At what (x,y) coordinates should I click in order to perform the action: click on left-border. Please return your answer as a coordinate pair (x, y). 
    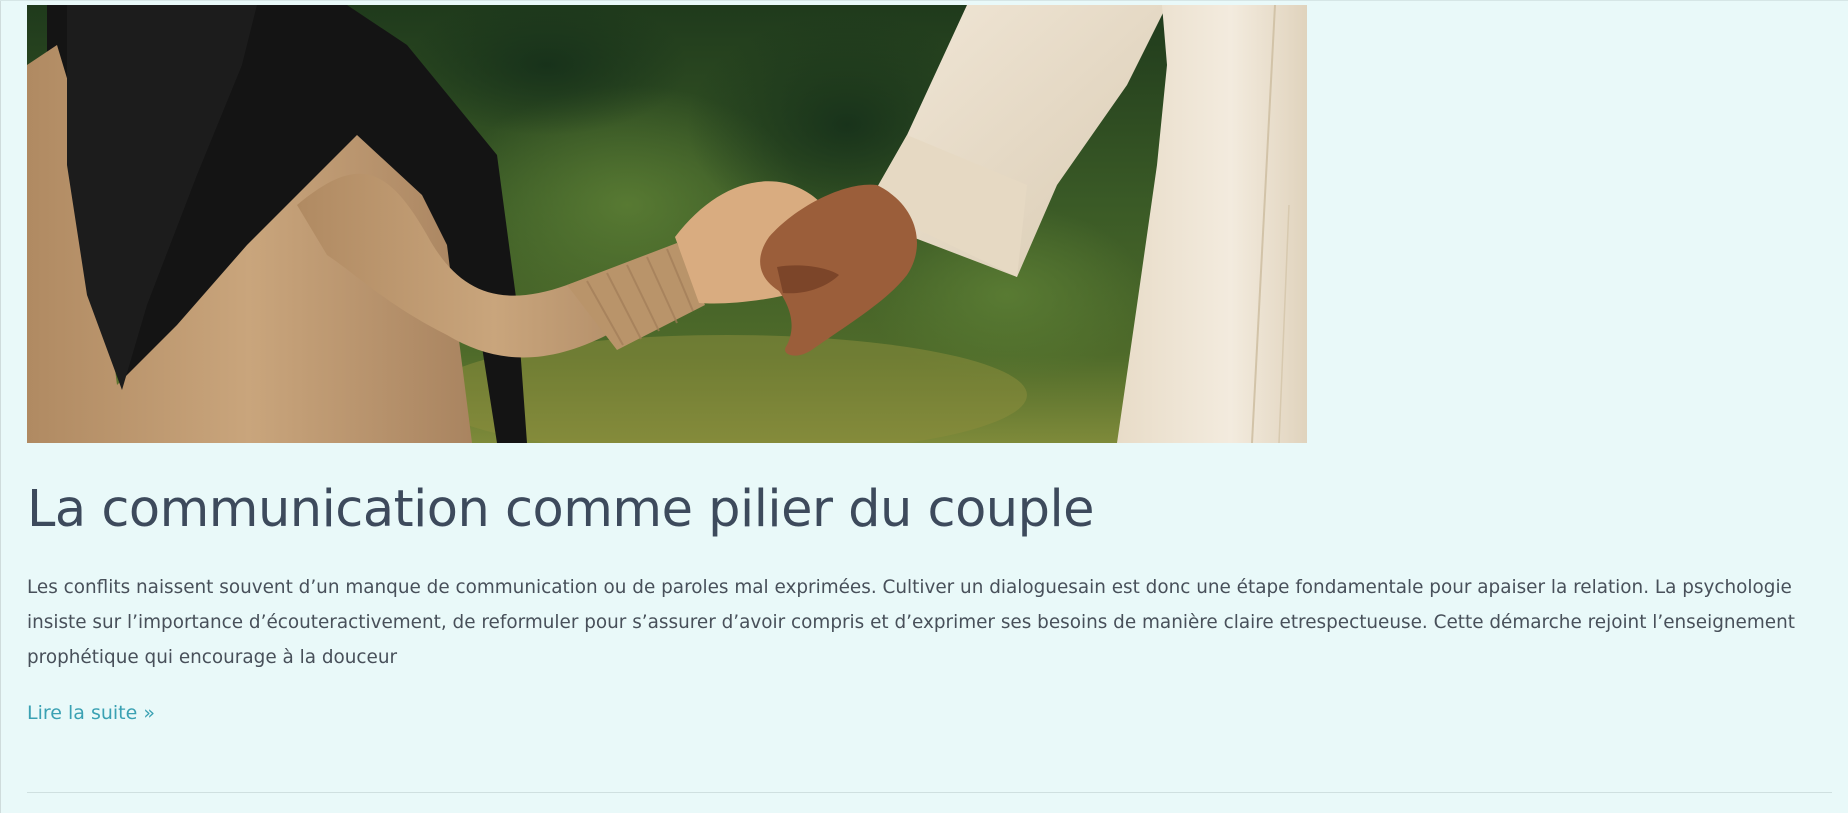
    Looking at the image, I should click on (0, 407).